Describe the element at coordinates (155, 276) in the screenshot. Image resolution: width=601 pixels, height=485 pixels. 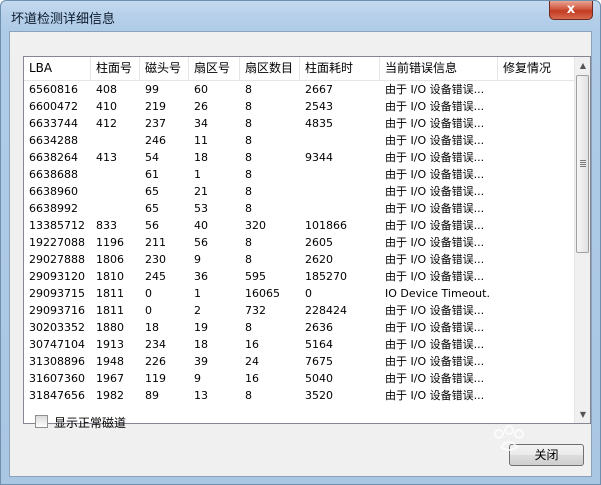
I see `cell-head: 245` at that location.